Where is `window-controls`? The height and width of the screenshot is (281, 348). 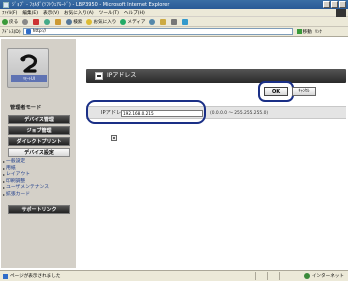
window-controls is located at coordinates (334, 4).